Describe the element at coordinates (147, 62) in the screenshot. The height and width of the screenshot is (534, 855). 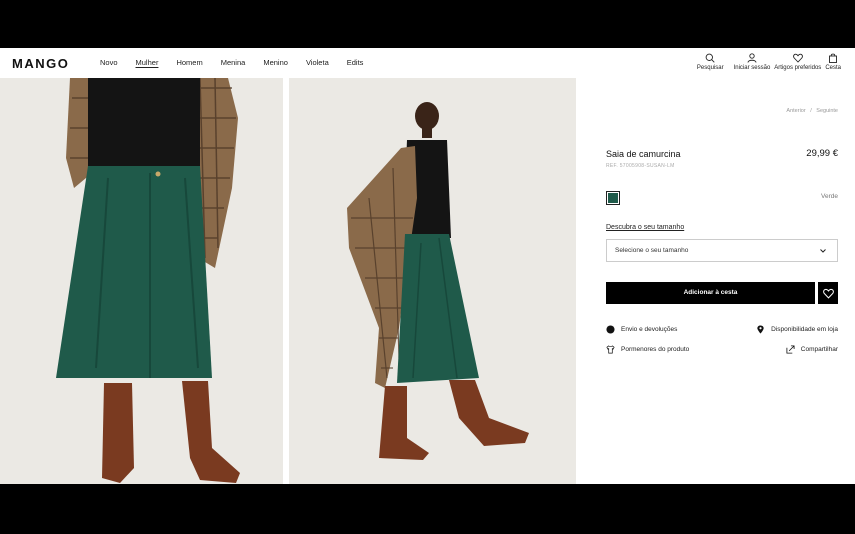
I see `nav-mulher: Mulher` at that location.